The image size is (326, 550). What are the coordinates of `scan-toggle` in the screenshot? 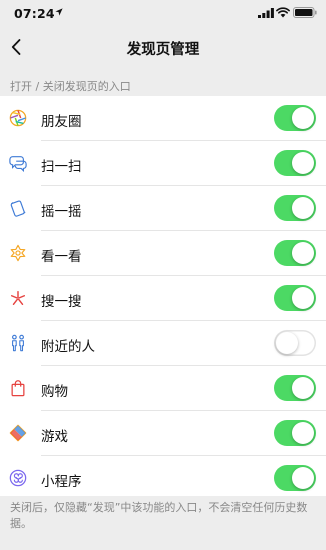 It's located at (295, 163).